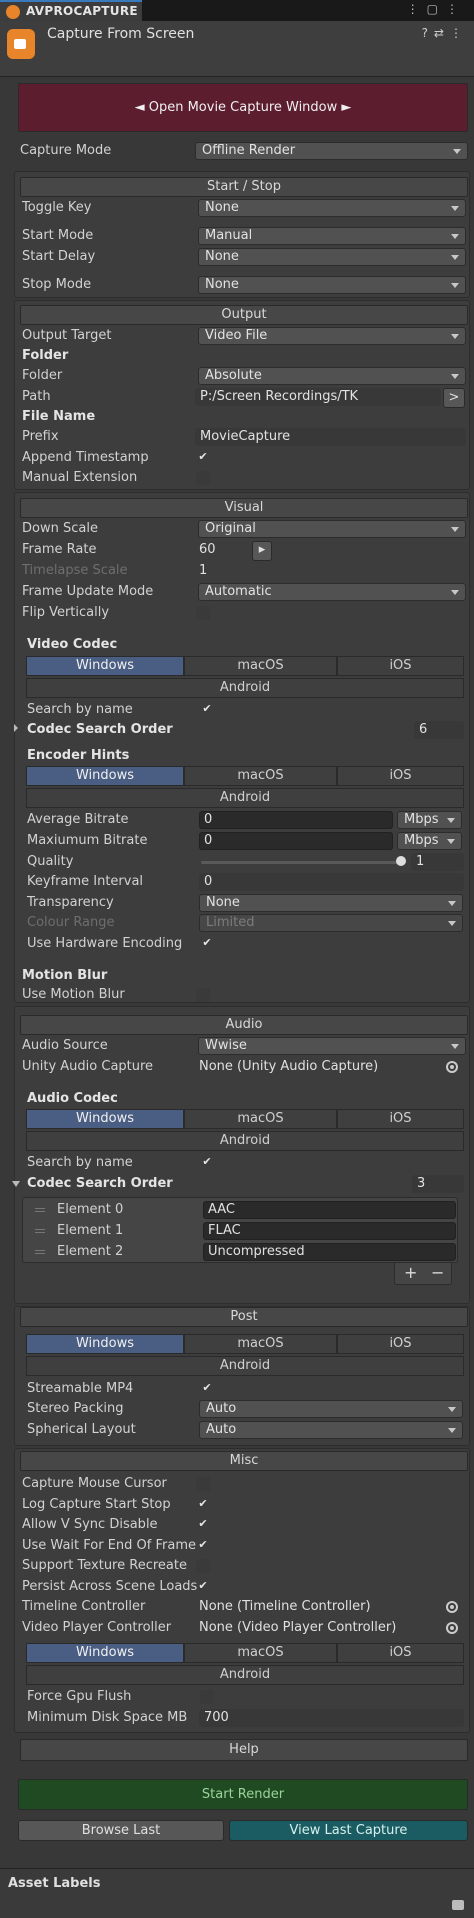 This screenshot has height=1918, width=474. What do you see at coordinates (429, 820) in the screenshot?
I see `average-bitrate-unit-dropdown: Mbps` at bounding box center [429, 820].